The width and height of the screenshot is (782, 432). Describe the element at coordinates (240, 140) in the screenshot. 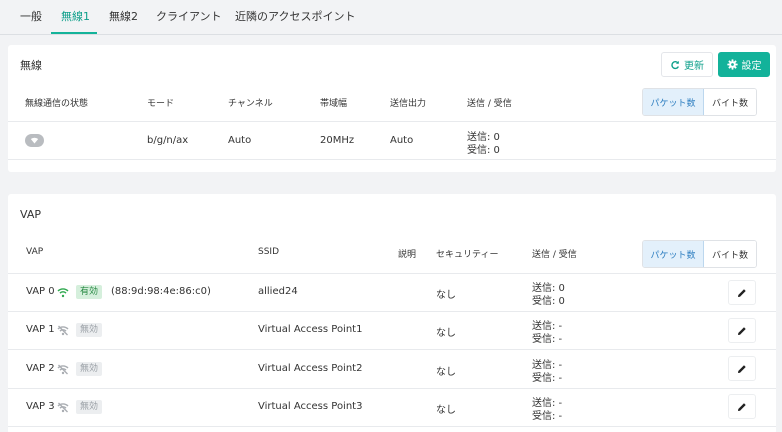

I see `channel-value: Auto` at that location.